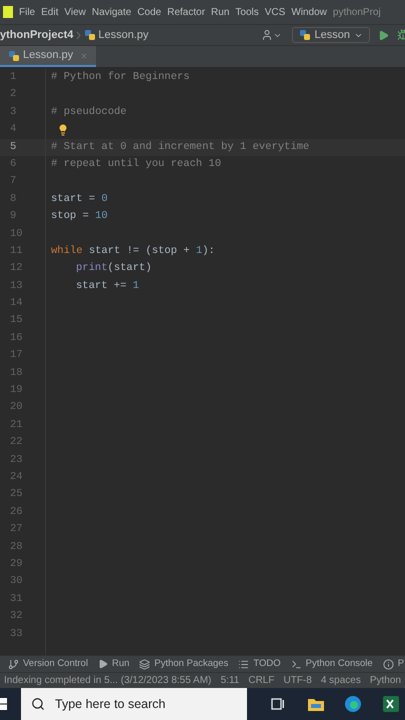 This screenshot has height=720, width=405. I want to click on line-number: 5, so click(13, 146).